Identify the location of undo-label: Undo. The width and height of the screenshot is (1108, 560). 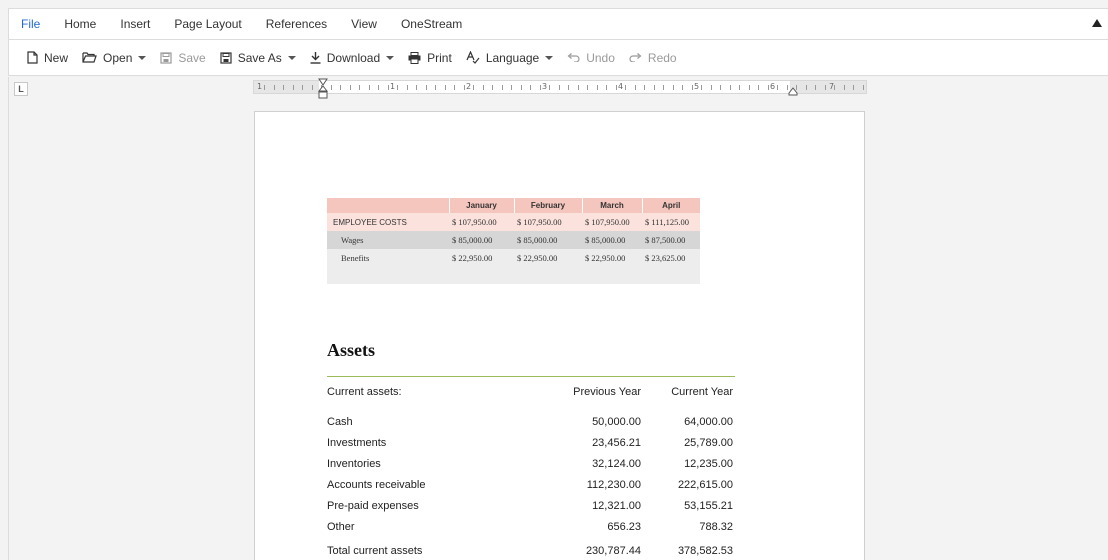
(600, 57).